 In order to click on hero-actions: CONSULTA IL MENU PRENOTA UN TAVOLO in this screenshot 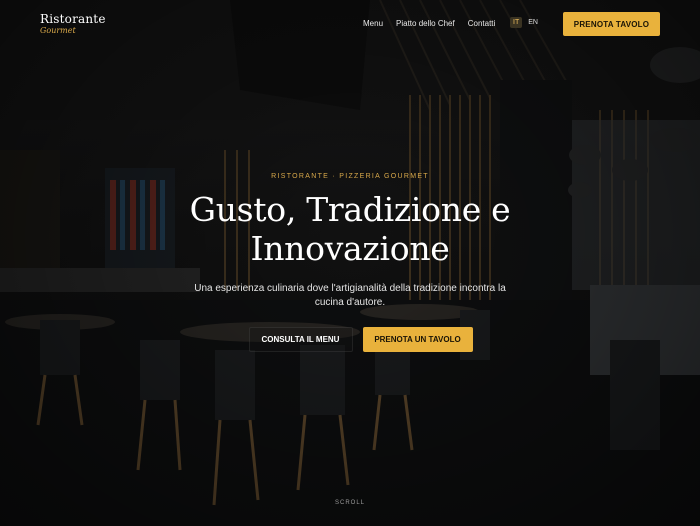, I will do `click(350, 339)`.